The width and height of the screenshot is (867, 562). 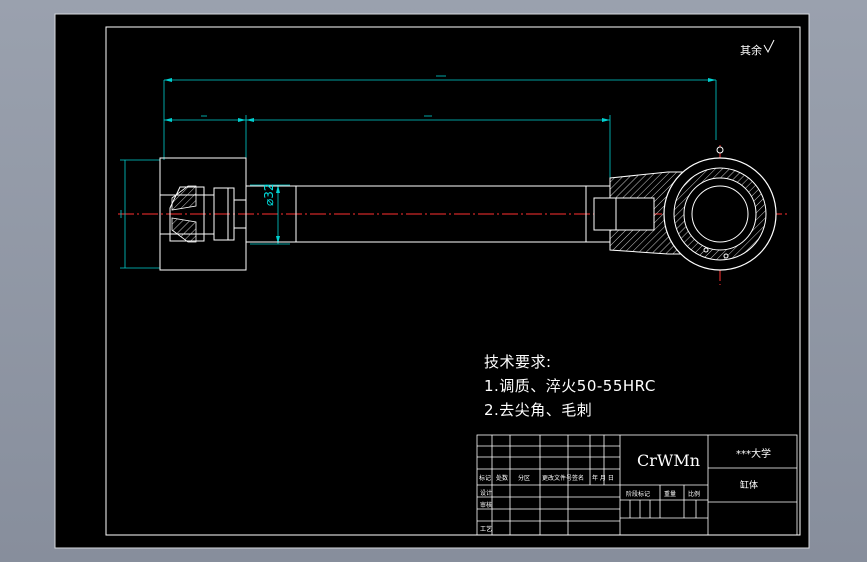 What do you see at coordinates (570, 386) in the screenshot?
I see `tech-requirement-item: 1.调质、淬火50-55HRC` at bounding box center [570, 386].